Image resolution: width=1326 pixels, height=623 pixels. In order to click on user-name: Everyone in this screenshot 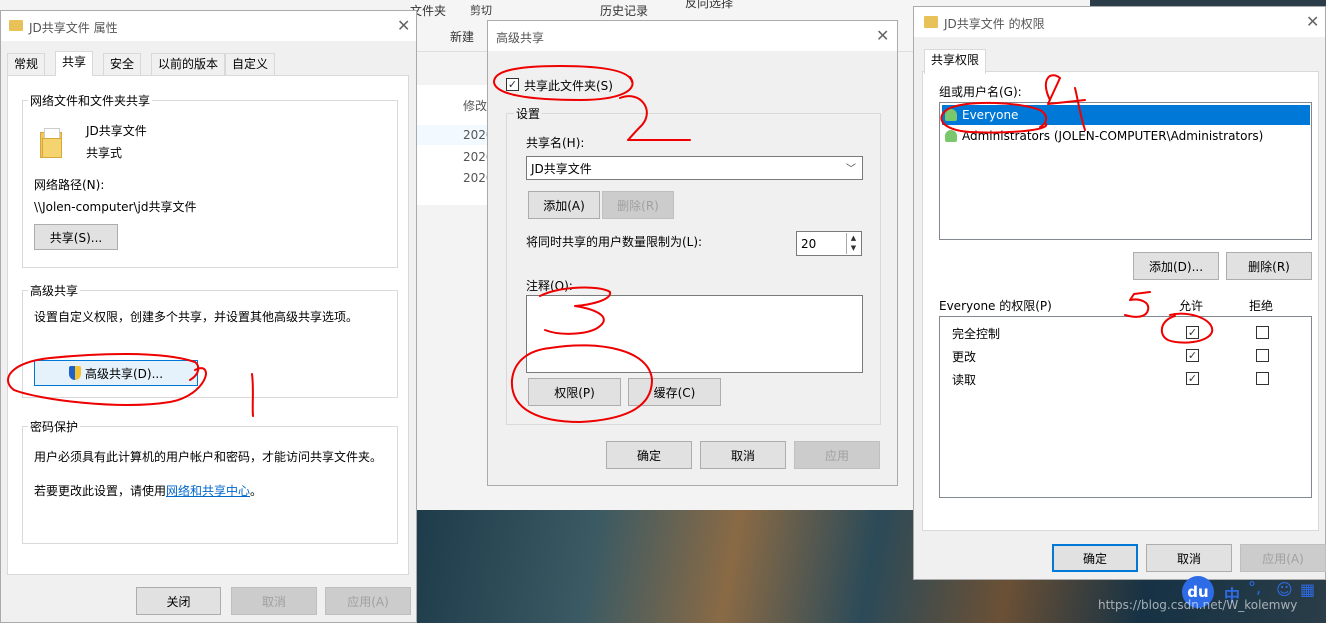, I will do `click(990, 115)`.